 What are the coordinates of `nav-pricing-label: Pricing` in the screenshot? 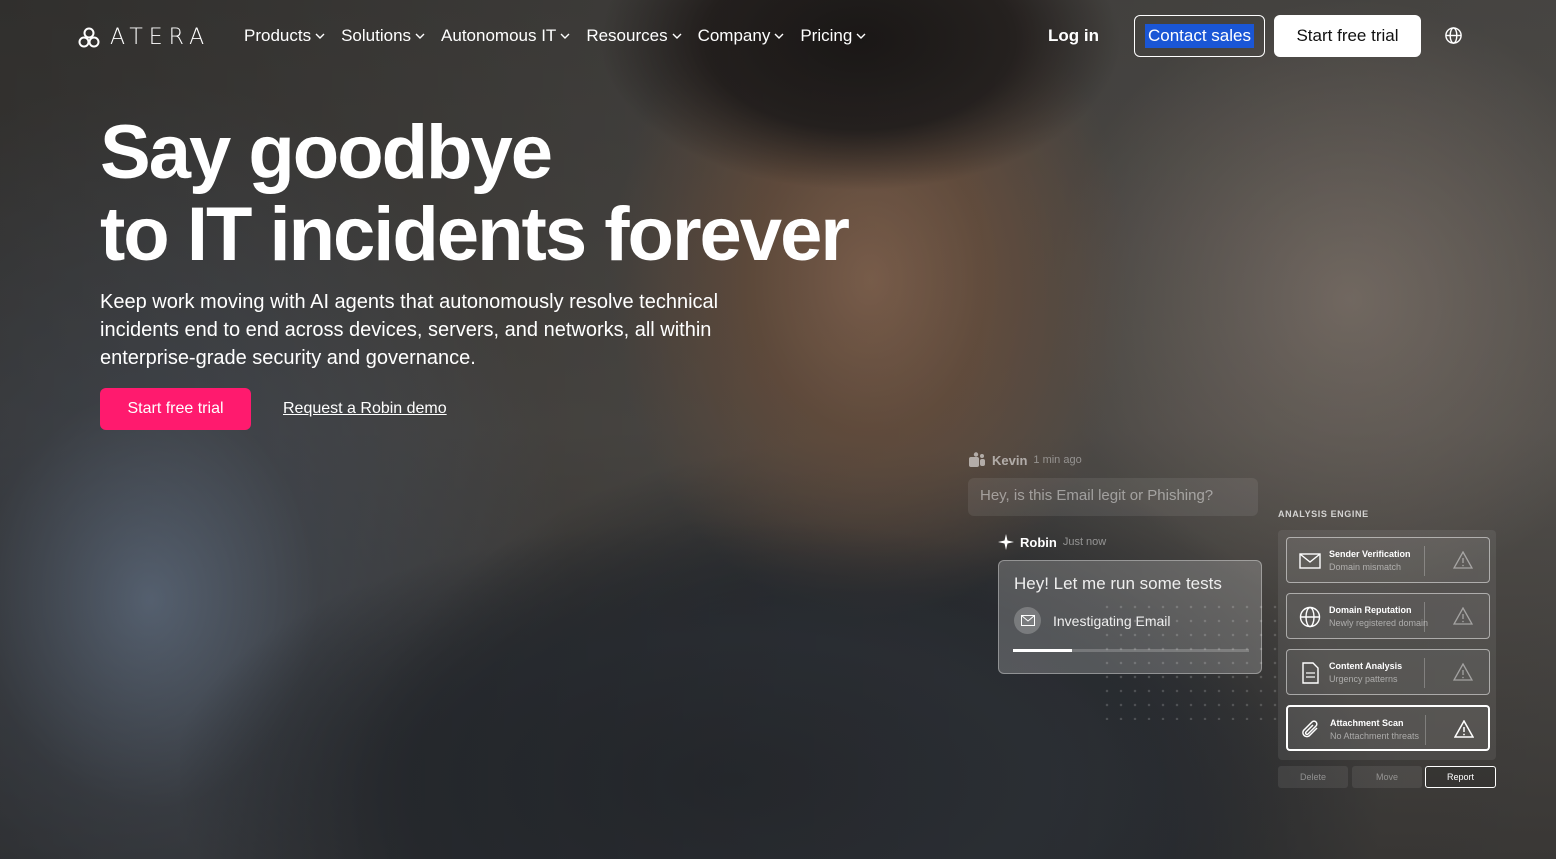 It's located at (826, 35).